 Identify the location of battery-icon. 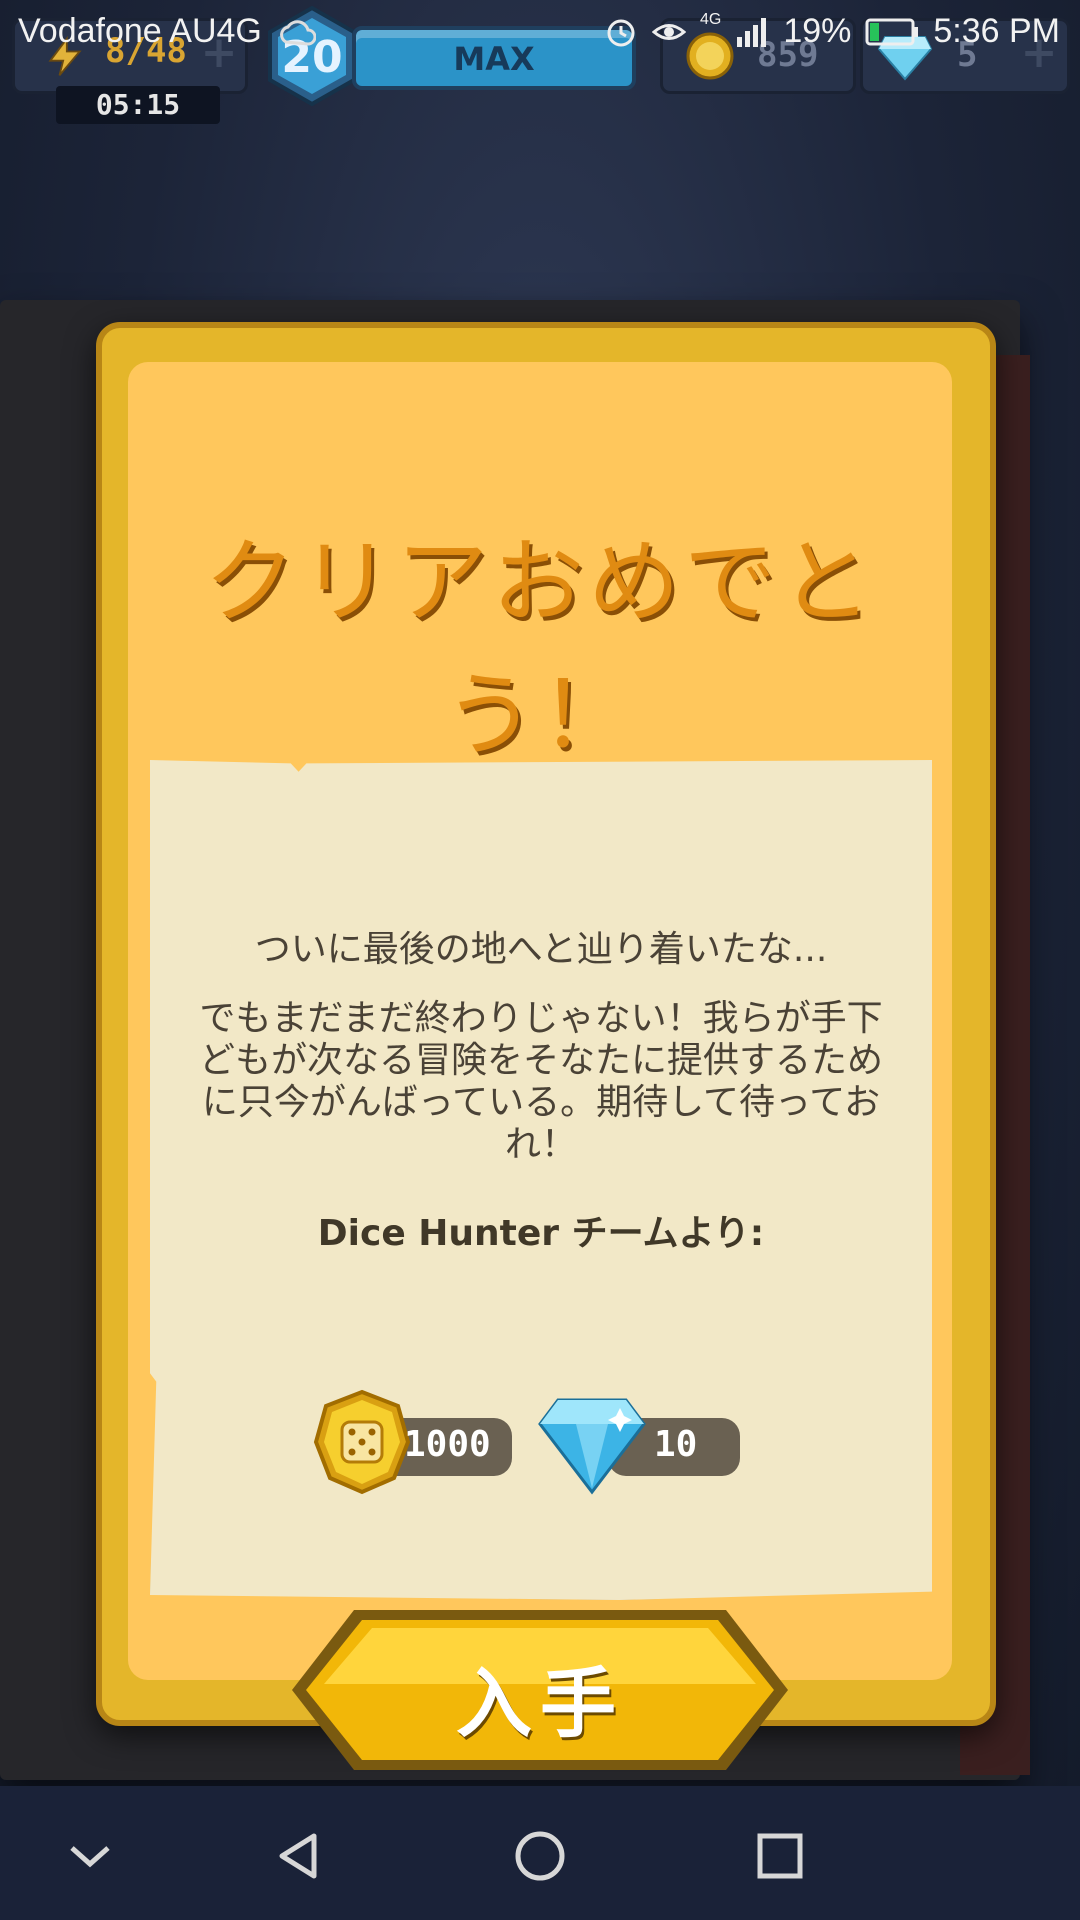
(892, 31).